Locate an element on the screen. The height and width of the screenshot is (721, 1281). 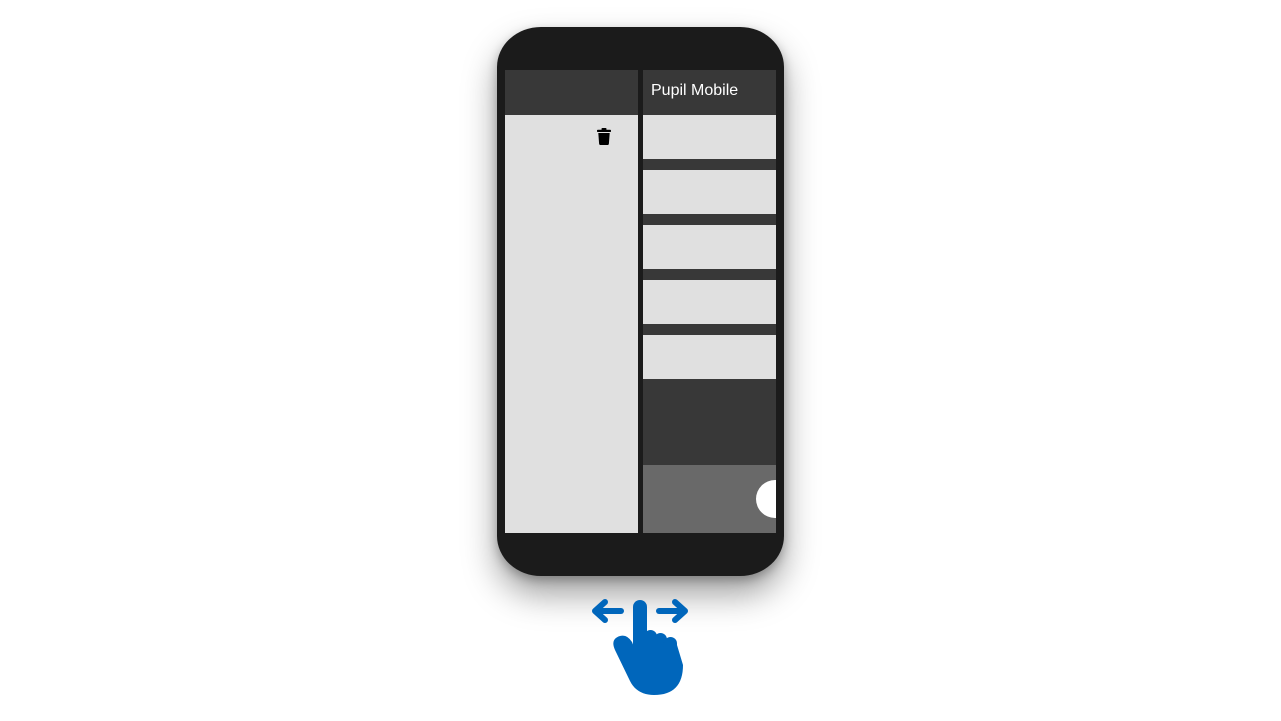
phone-screen: Pupil Mobile is located at coordinates (640, 301).